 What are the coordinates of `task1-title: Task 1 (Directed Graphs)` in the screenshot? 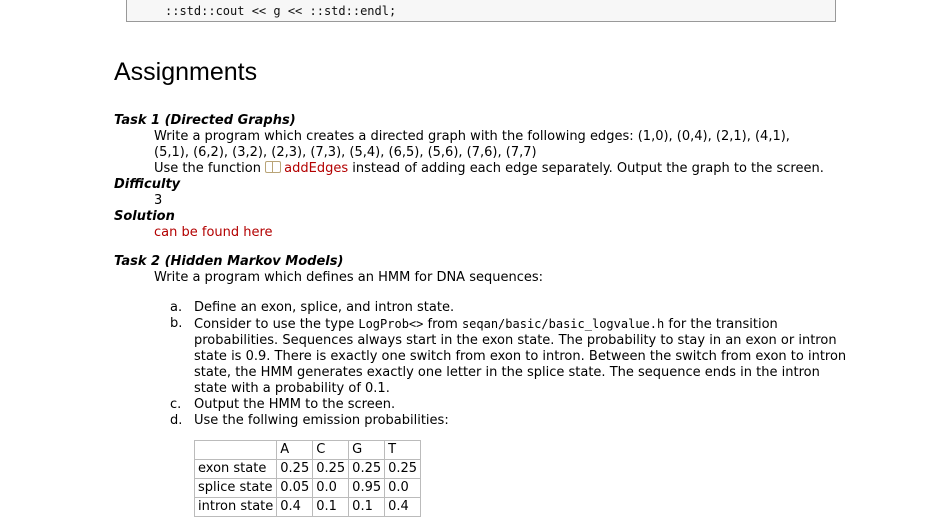 It's located at (205, 120).